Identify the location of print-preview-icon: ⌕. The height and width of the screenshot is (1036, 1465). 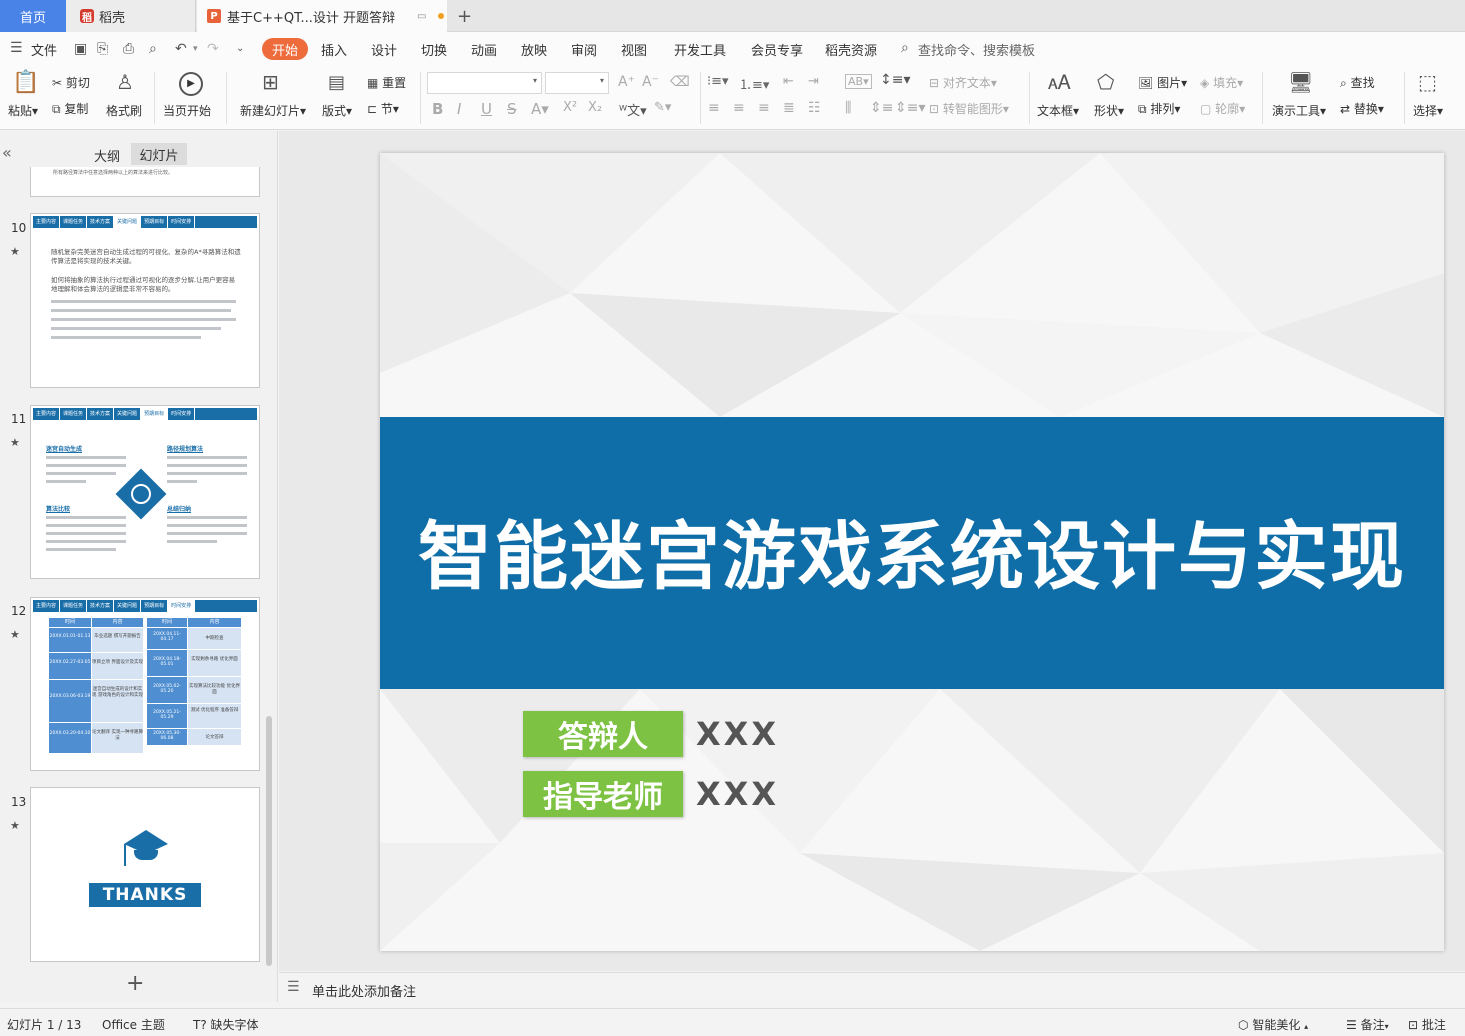
(153, 49).